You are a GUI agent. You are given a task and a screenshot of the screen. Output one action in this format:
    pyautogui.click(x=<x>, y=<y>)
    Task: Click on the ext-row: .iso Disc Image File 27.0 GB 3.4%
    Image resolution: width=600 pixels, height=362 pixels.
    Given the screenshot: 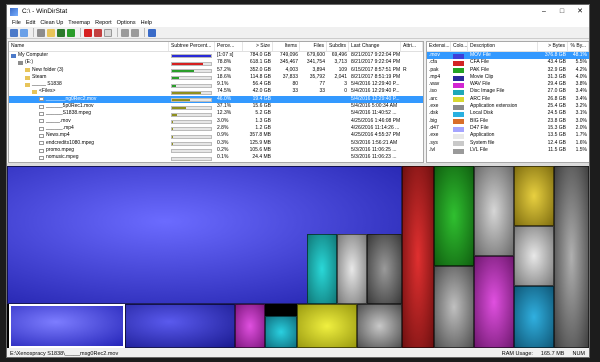 What is the action you would take?
    pyautogui.click(x=508, y=92)
    